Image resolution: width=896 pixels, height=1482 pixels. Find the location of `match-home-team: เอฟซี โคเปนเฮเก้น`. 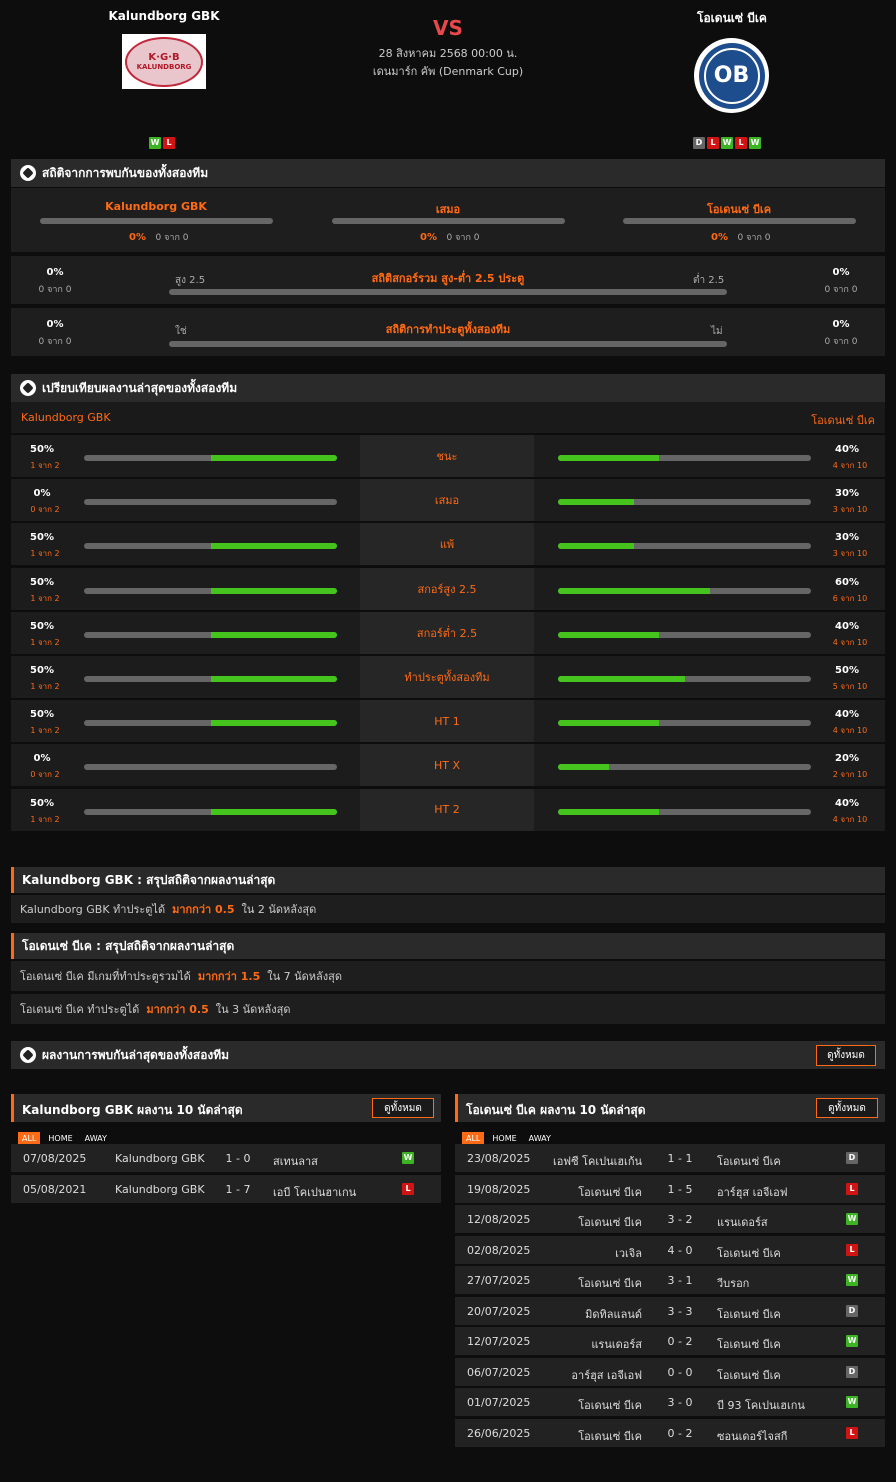

match-home-team: เอฟซี โคเปนเฮเก้น is located at coordinates (597, 1161).